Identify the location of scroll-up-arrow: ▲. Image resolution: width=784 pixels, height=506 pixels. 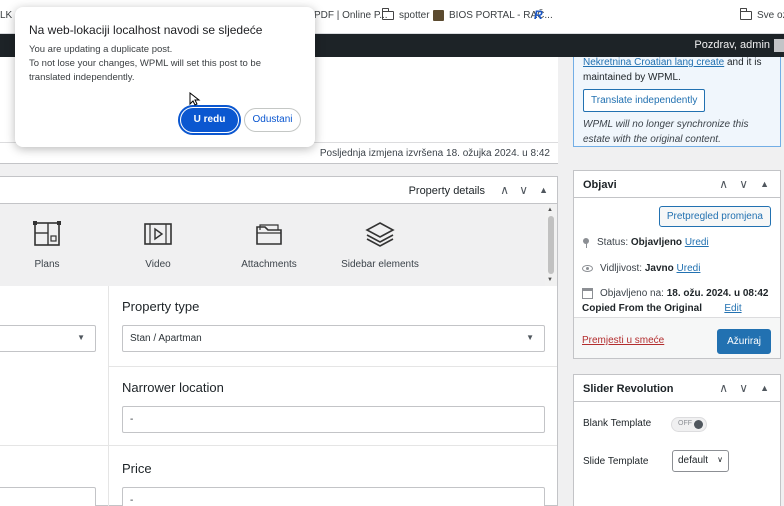
(550, 210).